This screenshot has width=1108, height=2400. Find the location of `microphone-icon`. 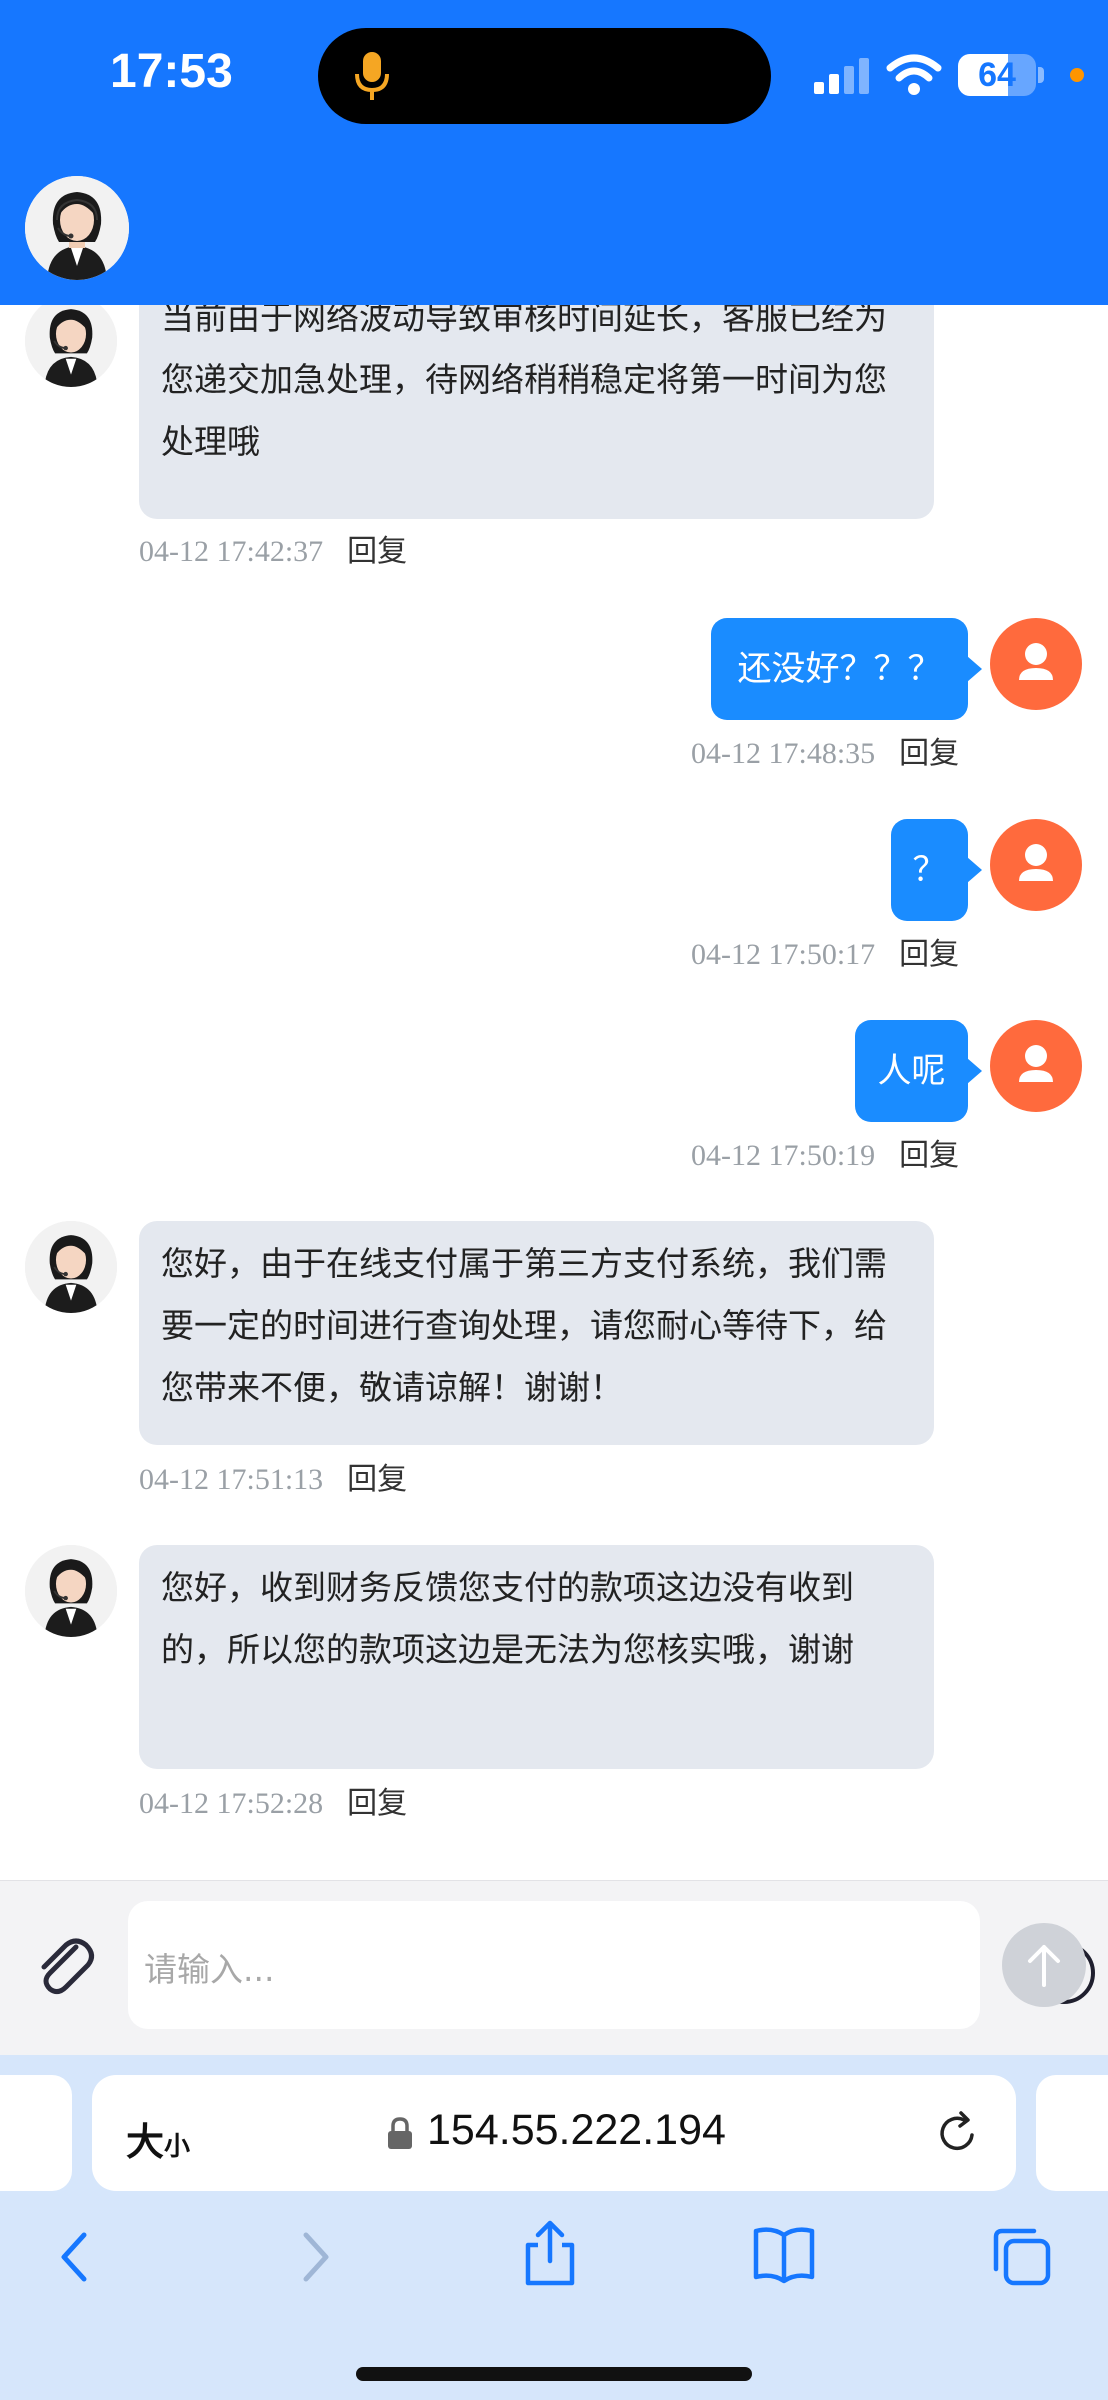

microphone-icon is located at coordinates (372, 76).